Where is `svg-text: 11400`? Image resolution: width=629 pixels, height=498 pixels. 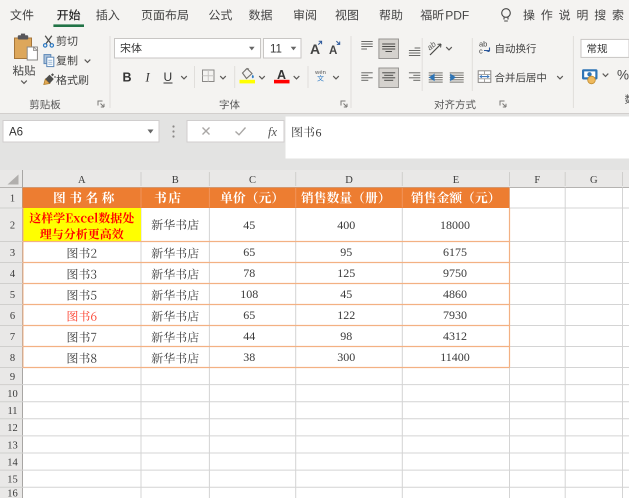 svg-text: 11400 is located at coordinates (455, 357).